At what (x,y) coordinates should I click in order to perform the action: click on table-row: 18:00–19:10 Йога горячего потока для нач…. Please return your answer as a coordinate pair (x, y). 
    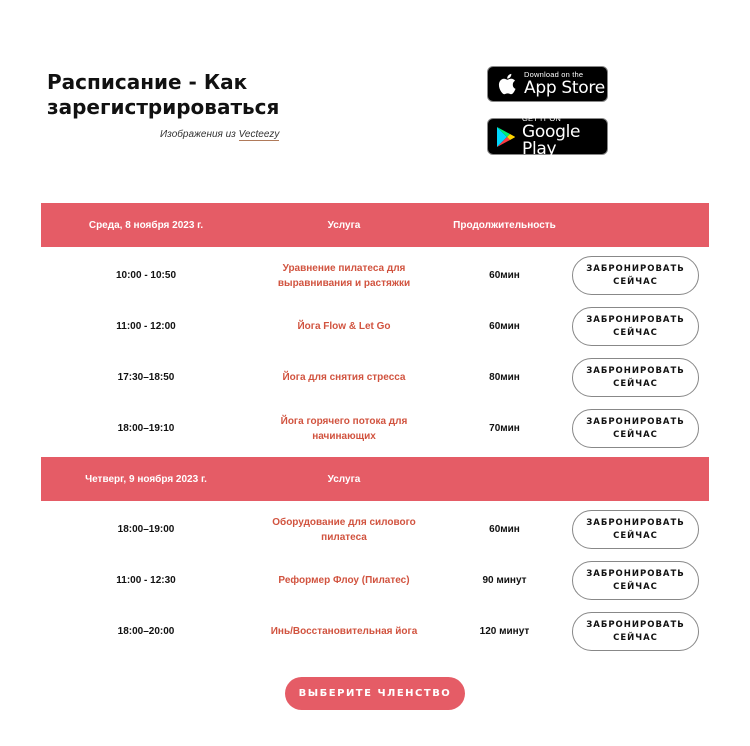
    Looking at the image, I should click on (375, 428).